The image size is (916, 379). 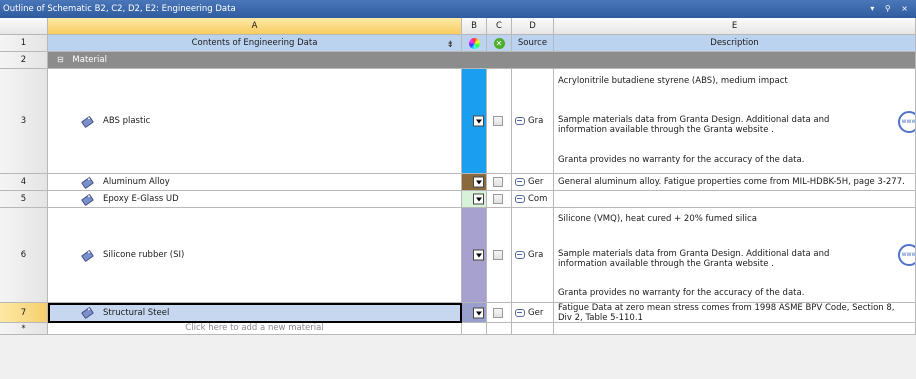 I want to click on row-header-4: 4, so click(x=24, y=182).